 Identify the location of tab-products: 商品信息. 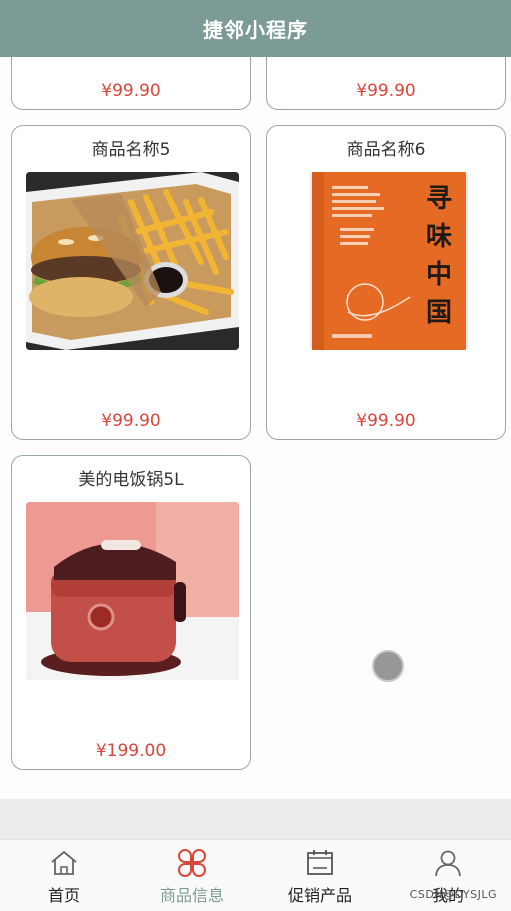
(192, 875).